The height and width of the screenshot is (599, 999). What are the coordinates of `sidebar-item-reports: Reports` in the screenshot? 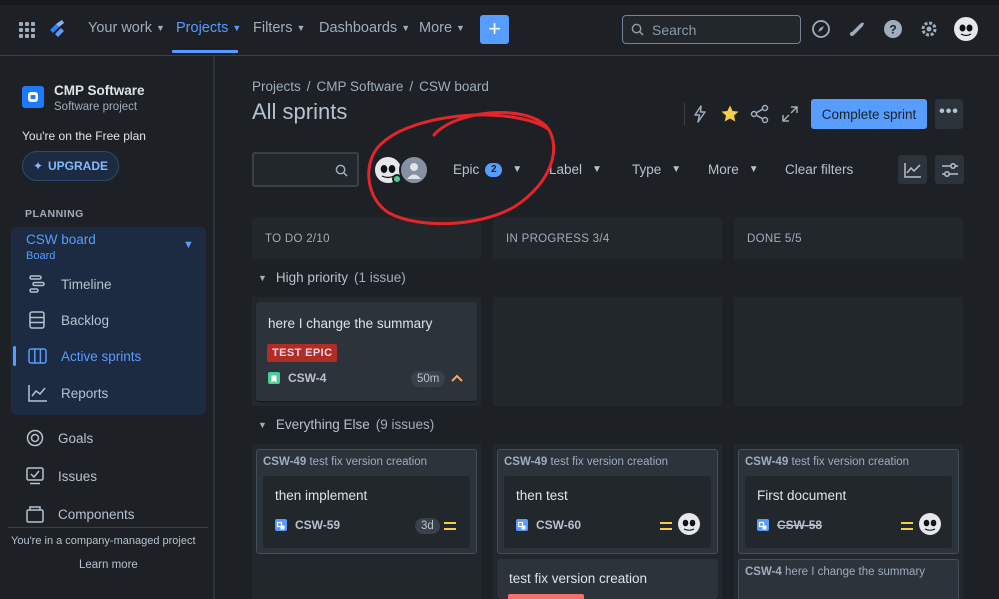 It's located at (68, 393).